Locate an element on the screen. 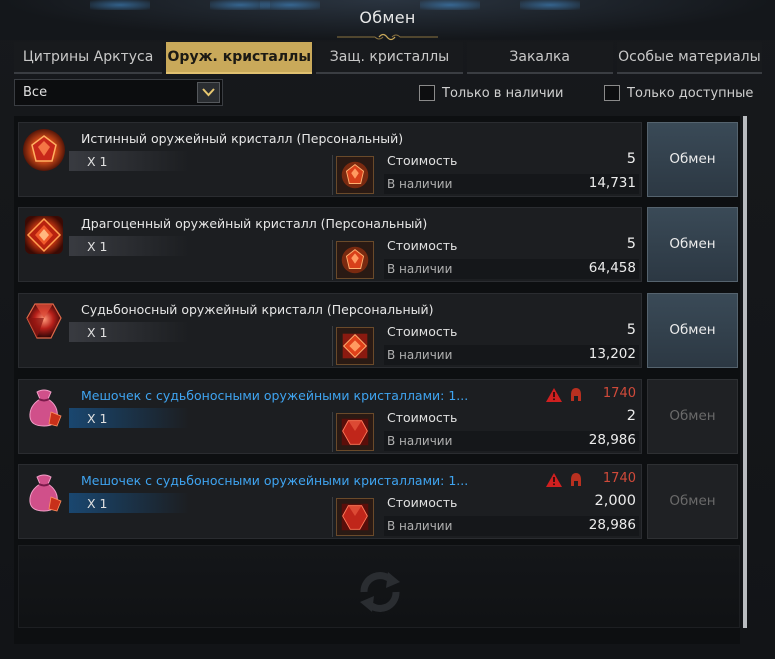  tab-special-materials: Особые материалы is located at coordinates (689, 58).